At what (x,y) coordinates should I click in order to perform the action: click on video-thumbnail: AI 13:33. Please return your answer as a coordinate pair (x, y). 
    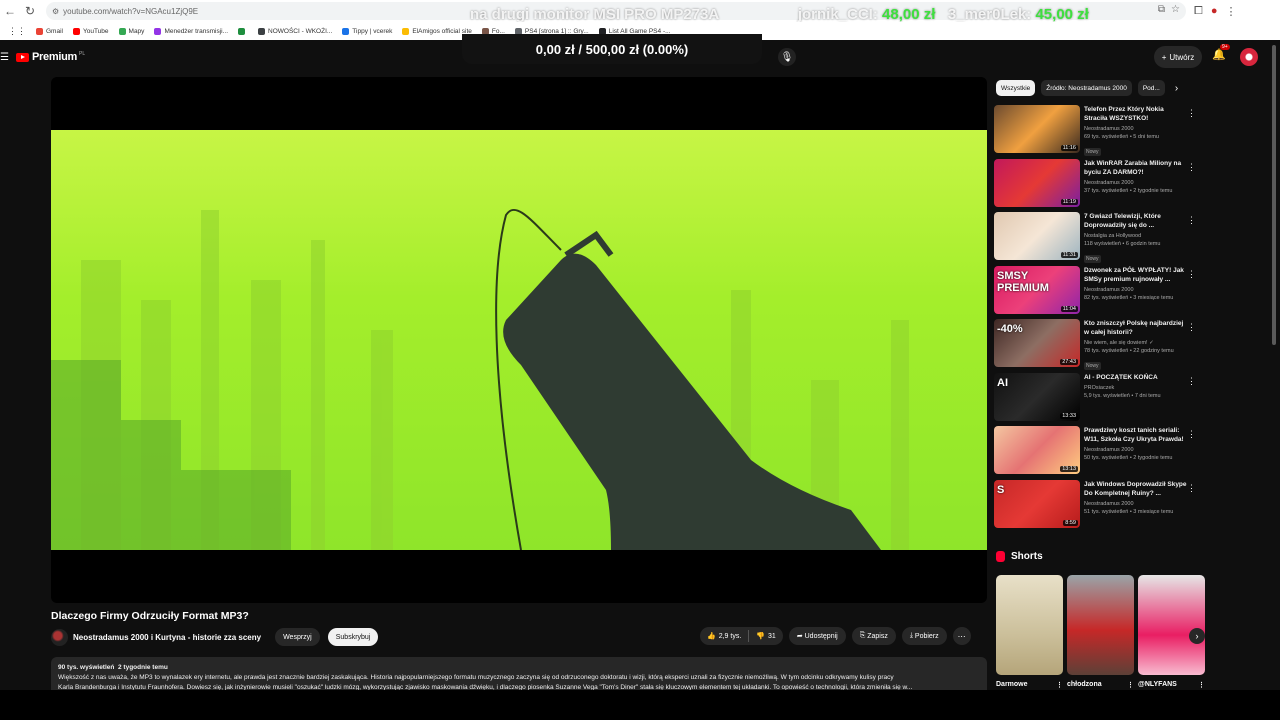
    Looking at the image, I should click on (1037, 396).